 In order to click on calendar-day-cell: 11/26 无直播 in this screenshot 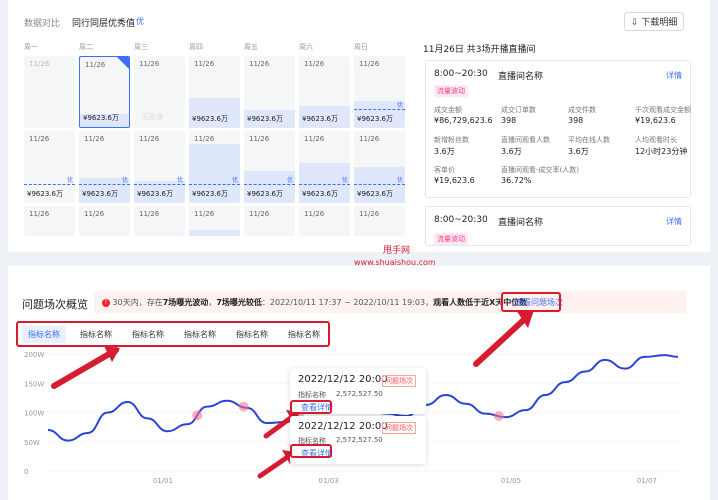, I will do `click(159, 92)`.